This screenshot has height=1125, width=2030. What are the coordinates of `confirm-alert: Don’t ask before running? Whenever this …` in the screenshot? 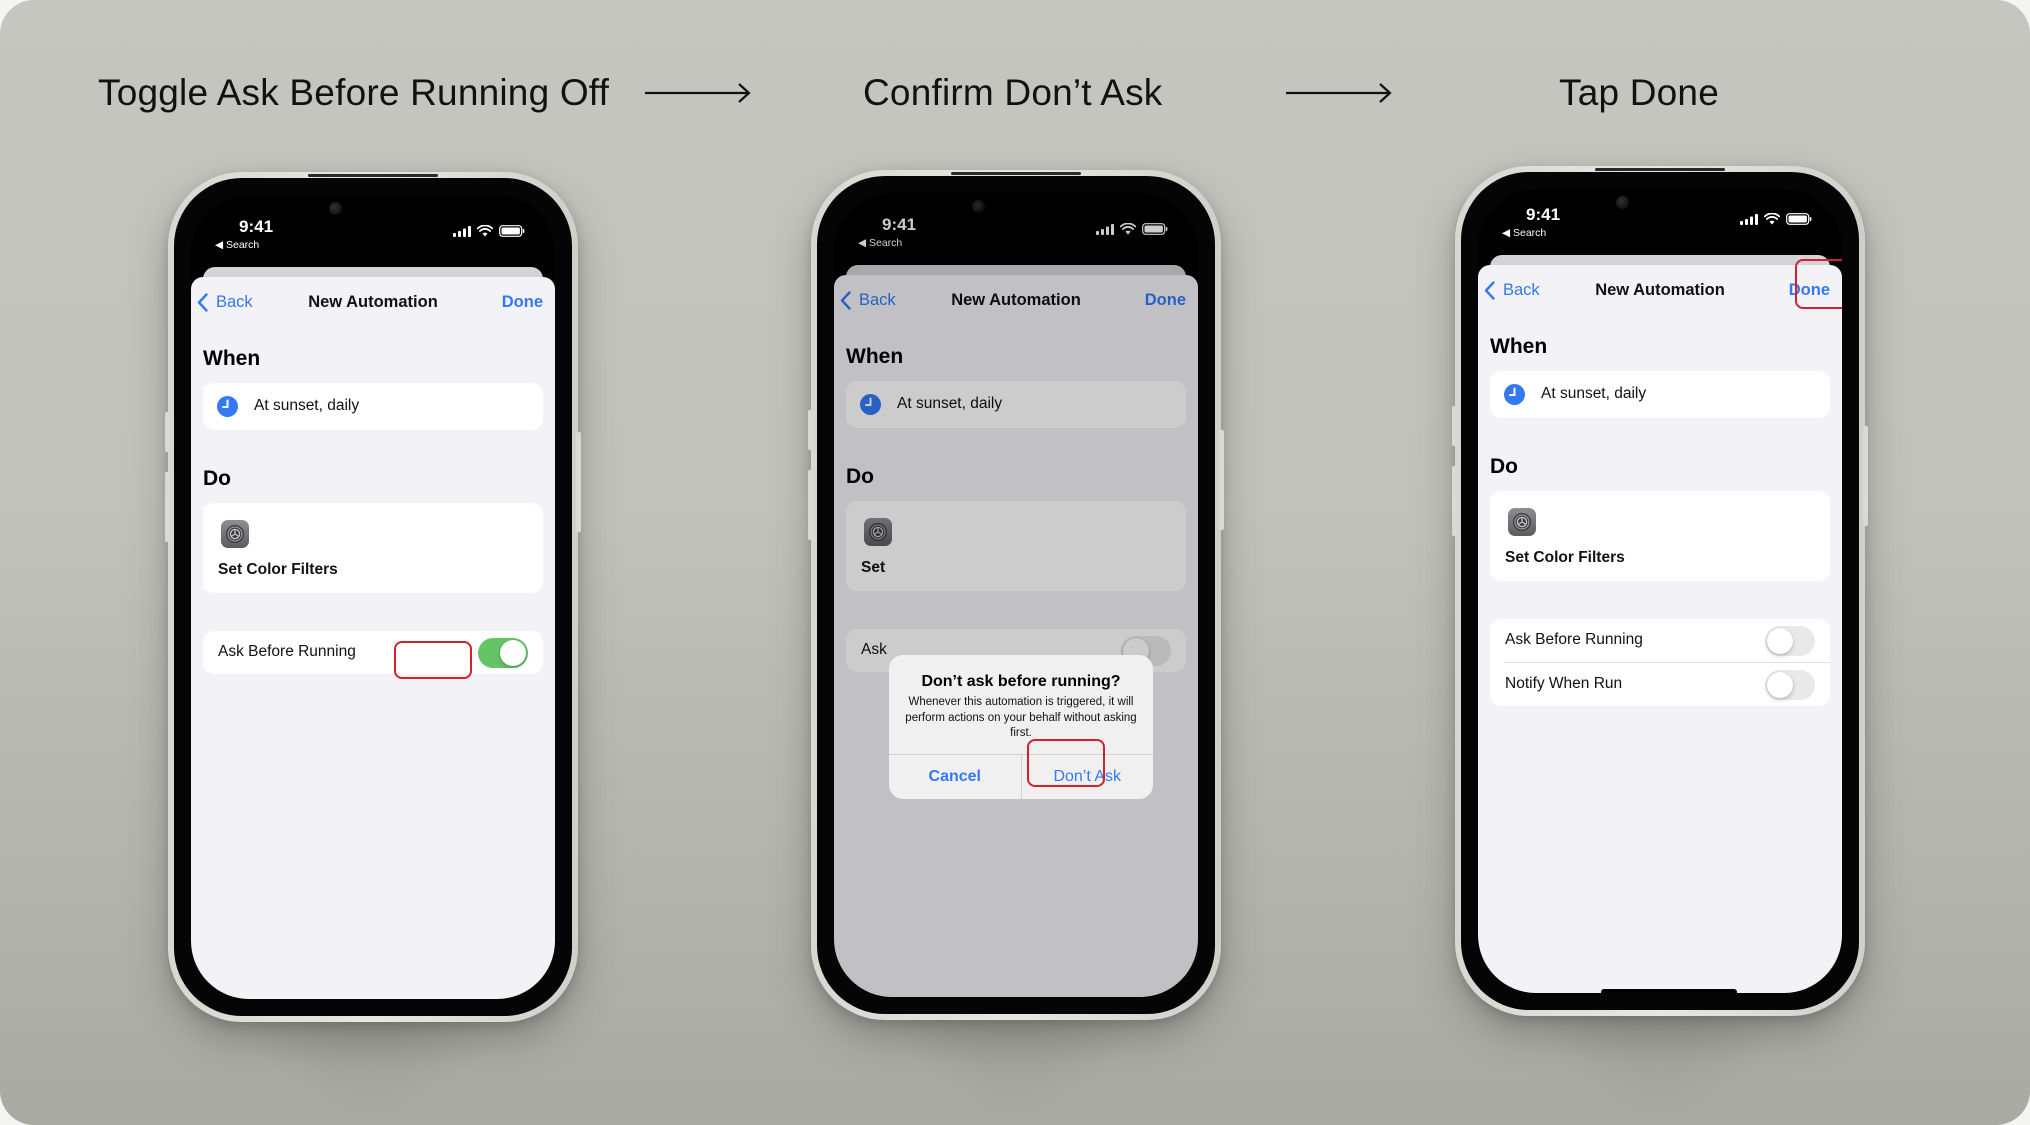 It's located at (1021, 727).